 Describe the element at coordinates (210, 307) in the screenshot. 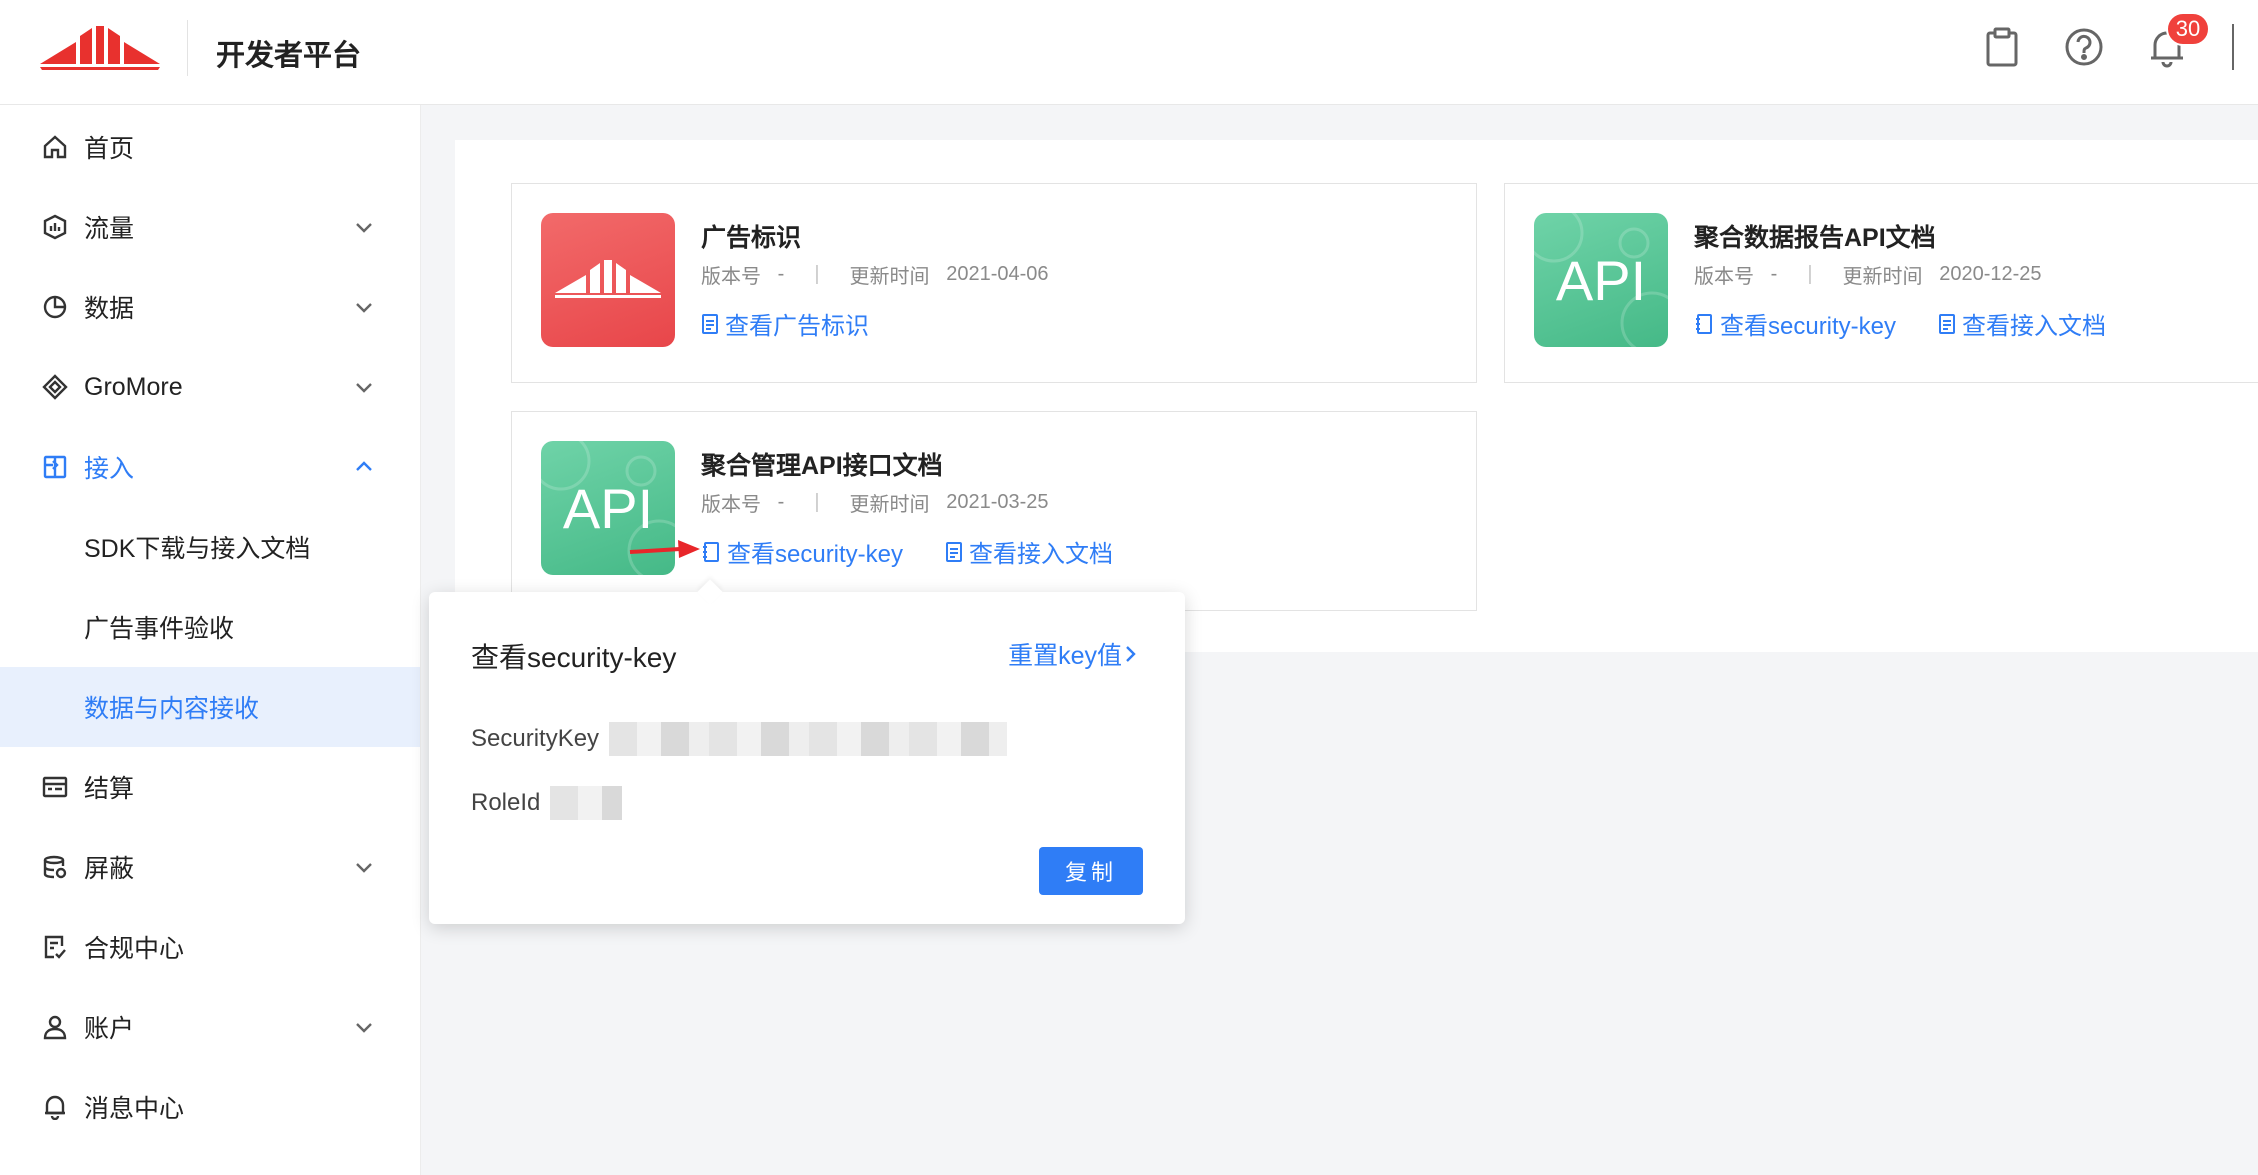

I see `sidebar-item-data: 数据` at that location.